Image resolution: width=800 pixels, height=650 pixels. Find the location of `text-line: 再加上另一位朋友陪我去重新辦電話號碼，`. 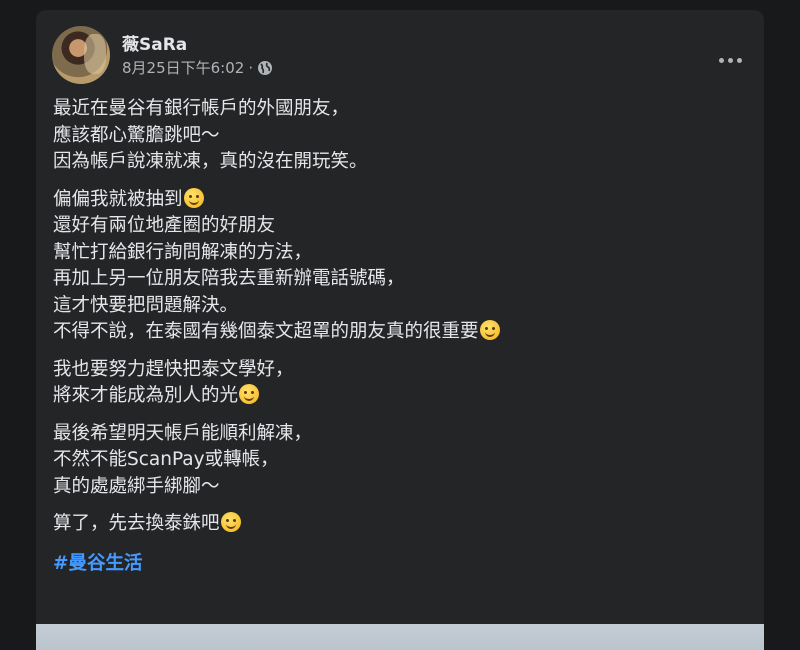

text-line: 再加上另一位朋友陪我去重新辦電話號碼， is located at coordinates (229, 278).